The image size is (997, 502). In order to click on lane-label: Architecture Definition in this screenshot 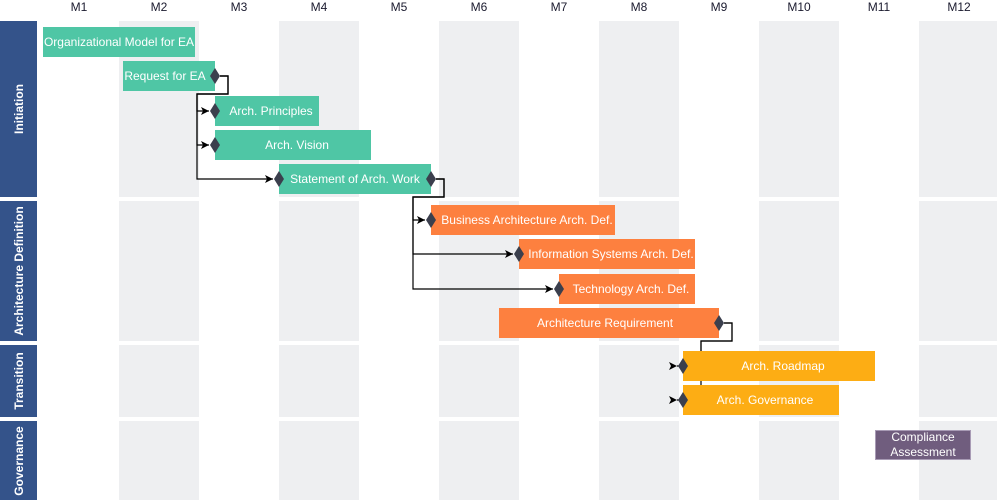, I will do `click(18, 271)`.